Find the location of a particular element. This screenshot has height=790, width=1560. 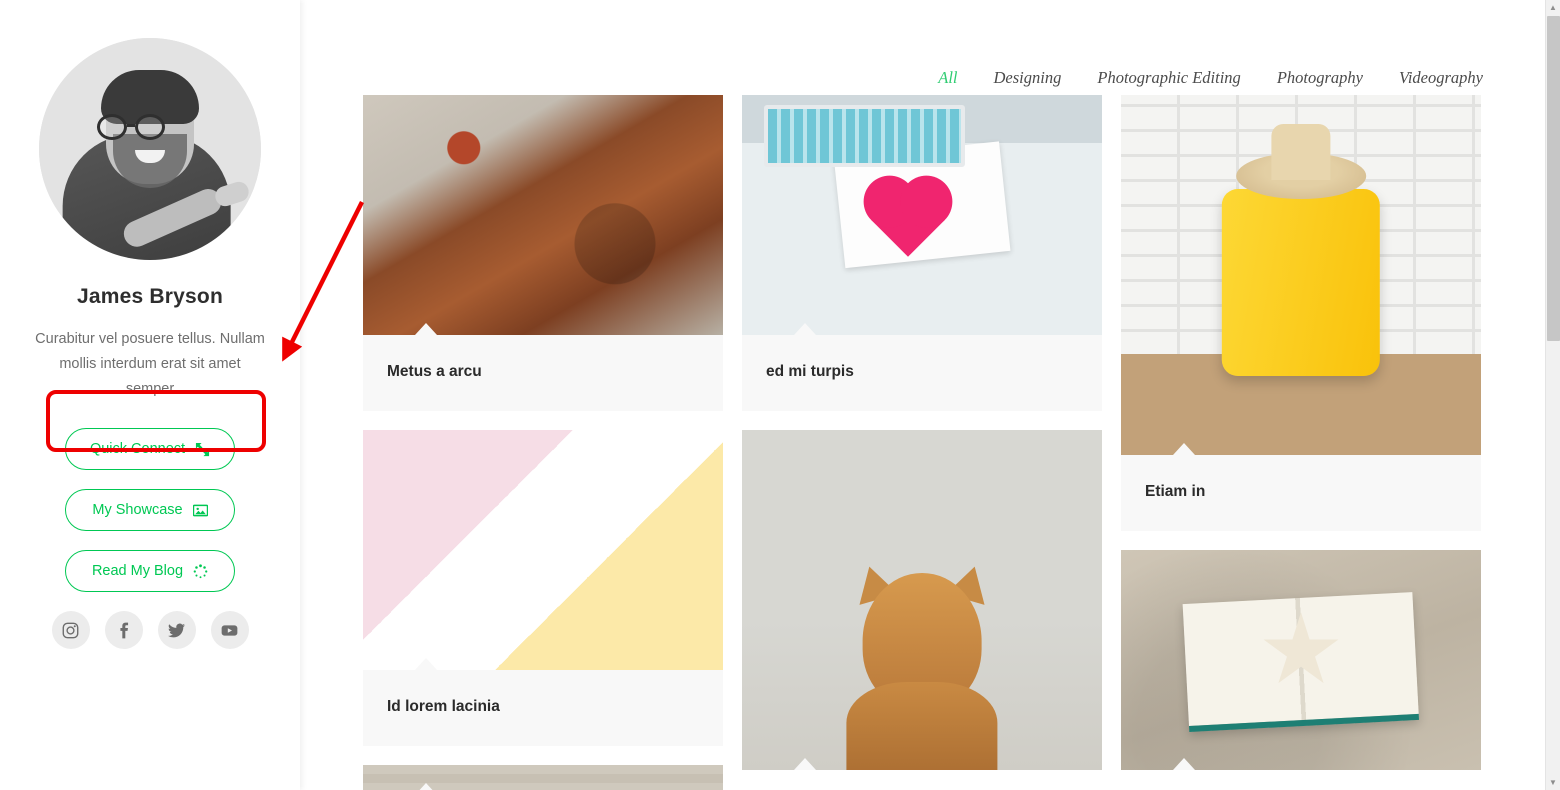

portfolio-card-book is located at coordinates (1301, 660).